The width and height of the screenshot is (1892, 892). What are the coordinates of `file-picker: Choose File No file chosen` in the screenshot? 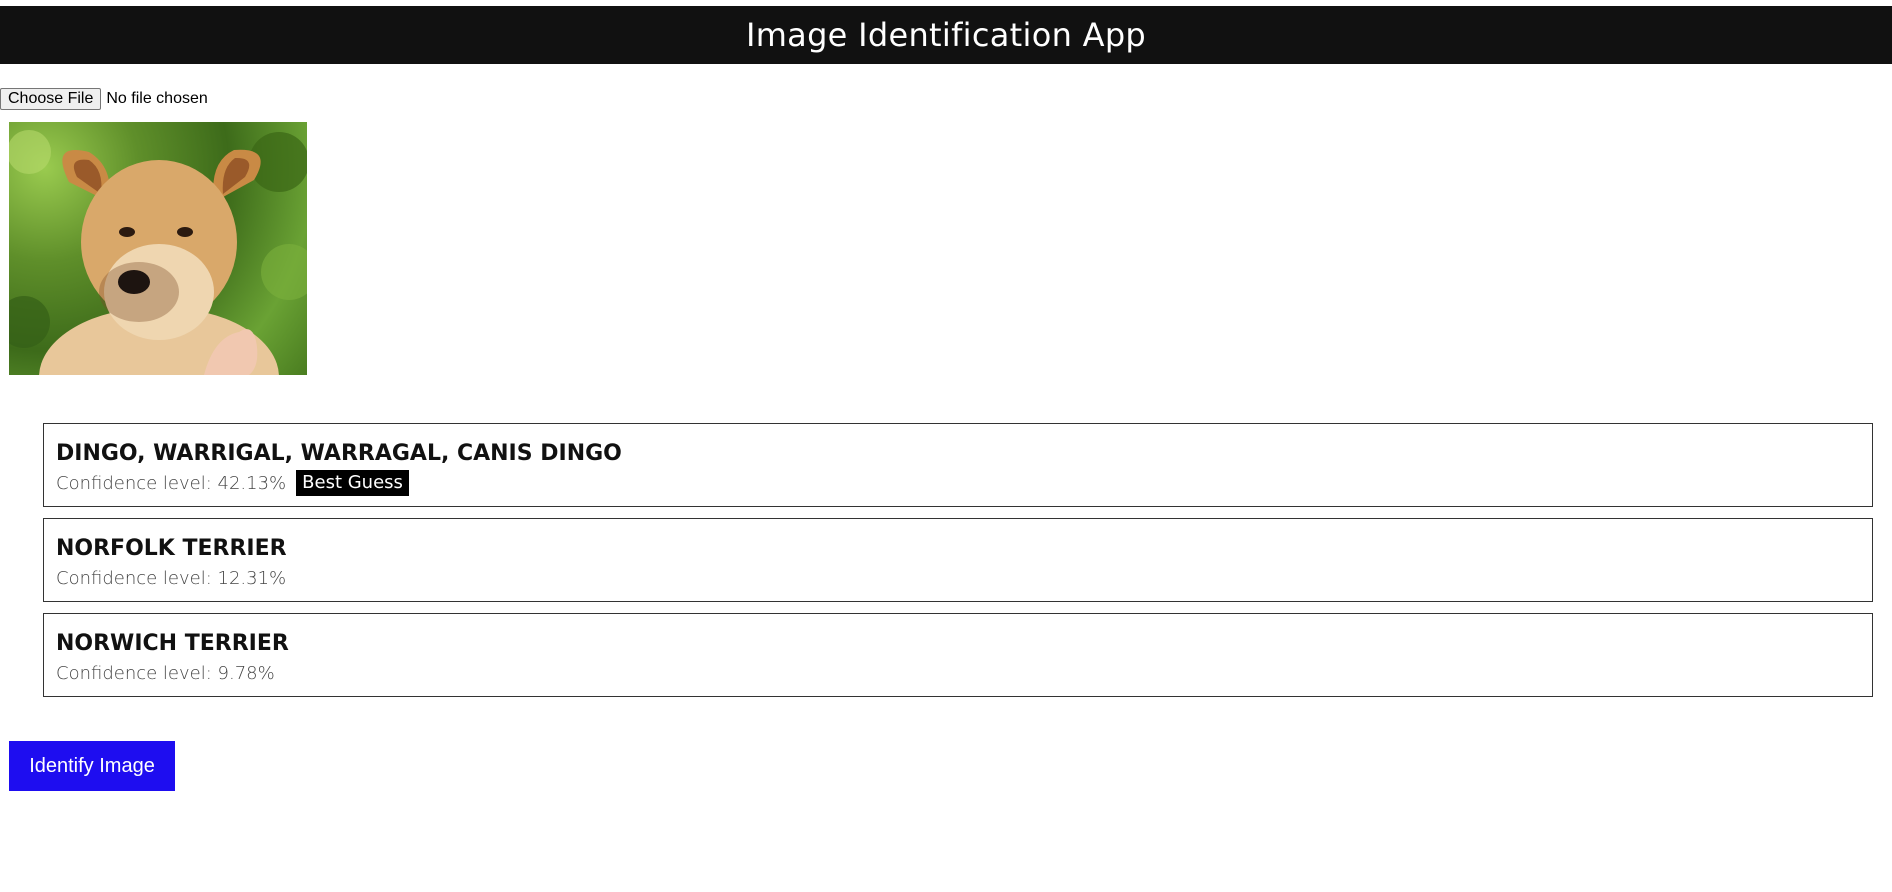 It's located at (946, 99).